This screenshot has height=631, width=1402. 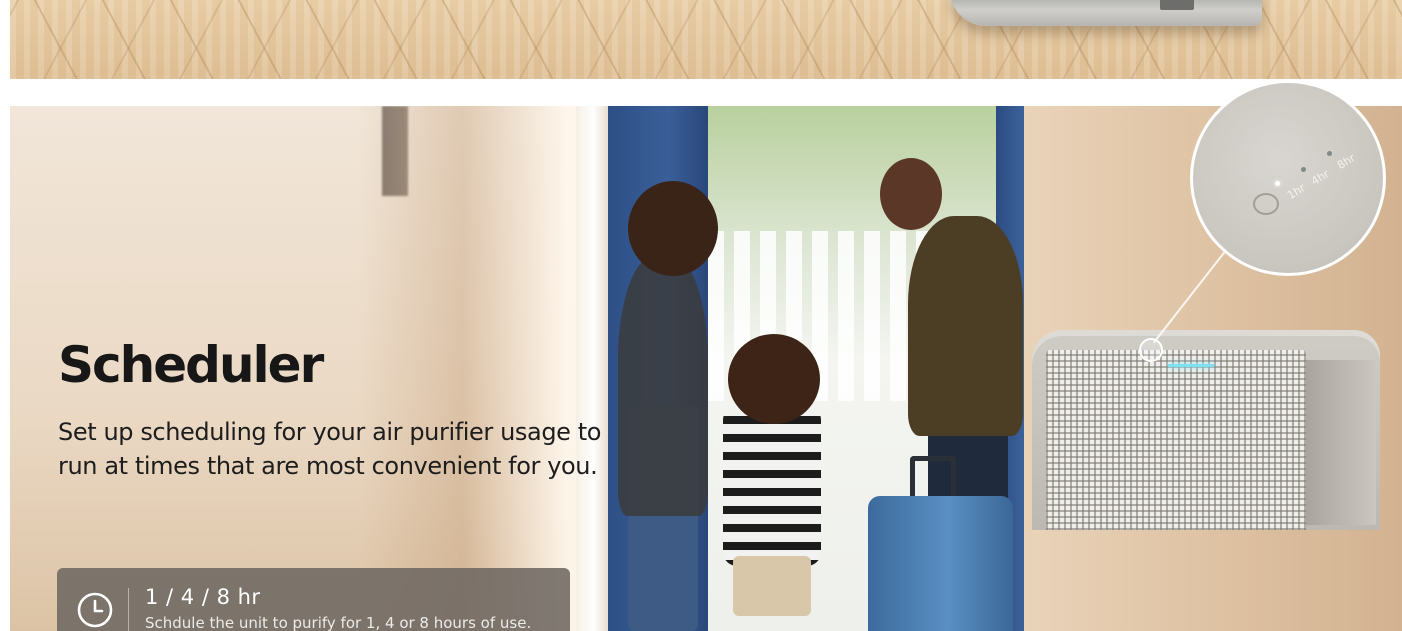 What do you see at coordinates (940, 563) in the screenshot?
I see `suitcase` at bounding box center [940, 563].